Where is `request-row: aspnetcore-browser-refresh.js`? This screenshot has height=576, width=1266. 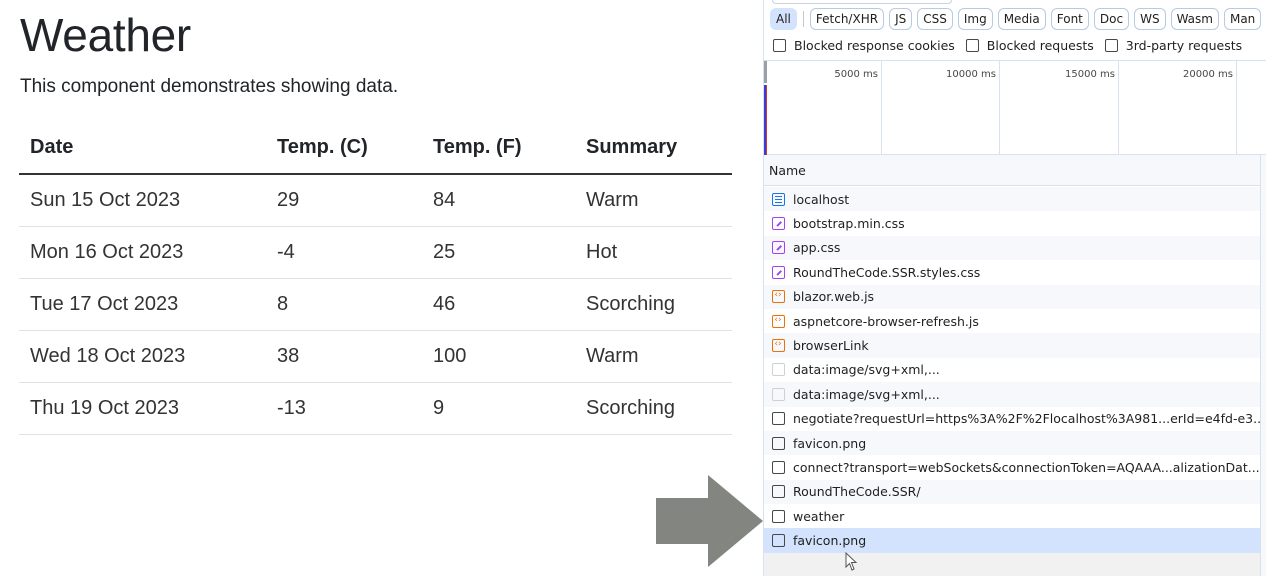
request-row: aspnetcore-browser-refresh.js is located at coordinates (1012, 321).